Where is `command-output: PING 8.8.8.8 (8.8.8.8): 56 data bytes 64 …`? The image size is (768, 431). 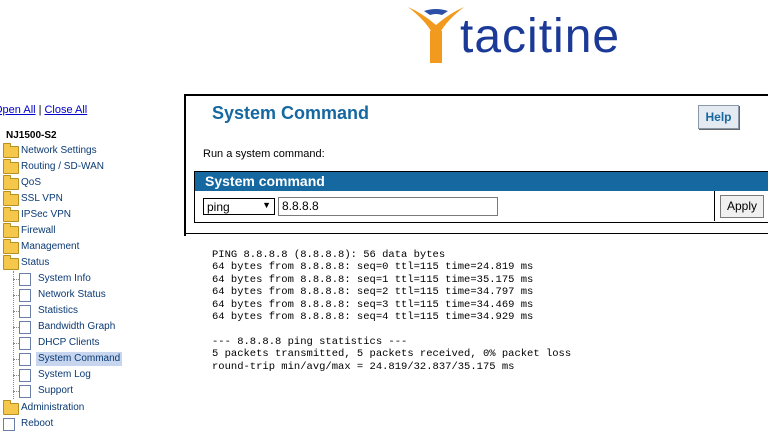 command-output: PING 8.8.8.8 (8.8.8.8): 56 data bytes 64 … is located at coordinates (391, 311).